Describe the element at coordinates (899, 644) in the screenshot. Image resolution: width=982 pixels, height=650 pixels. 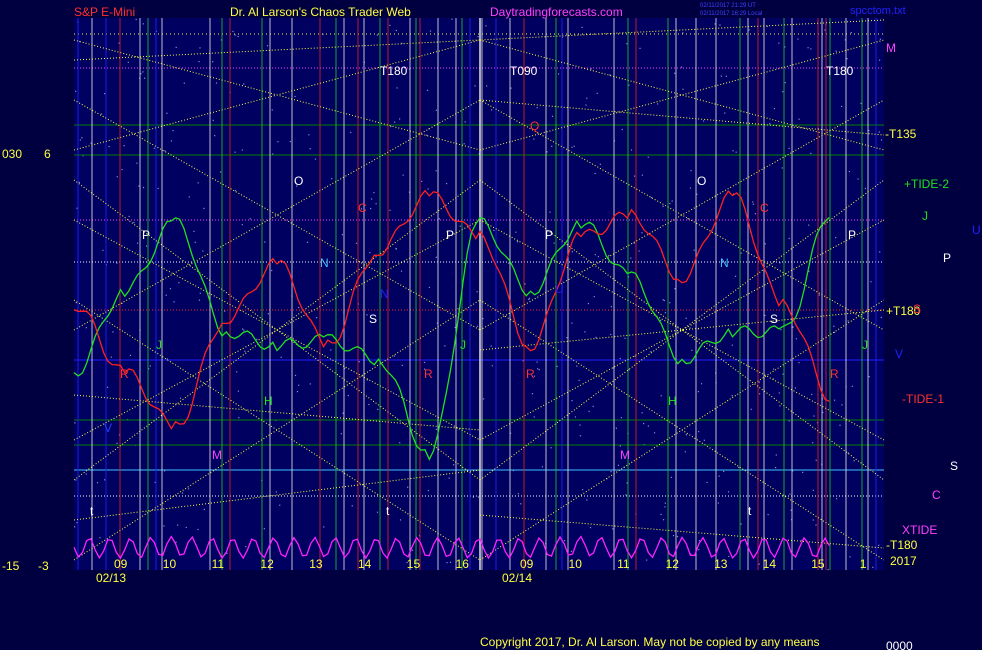
I see `corner-digits: 0000` at that location.